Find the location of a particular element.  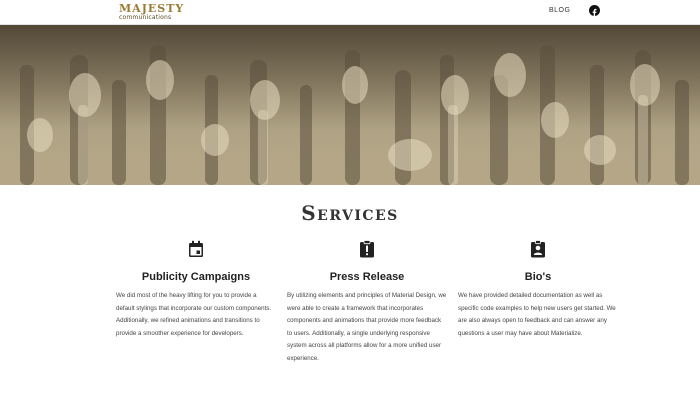

contact-badge-icon is located at coordinates (538, 249).